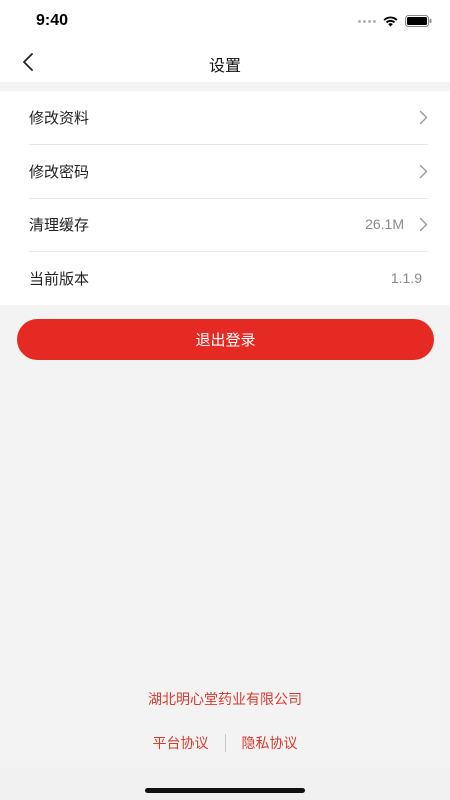 The image size is (450, 800). I want to click on clear-cache-label: 清理缓存, so click(59, 225).